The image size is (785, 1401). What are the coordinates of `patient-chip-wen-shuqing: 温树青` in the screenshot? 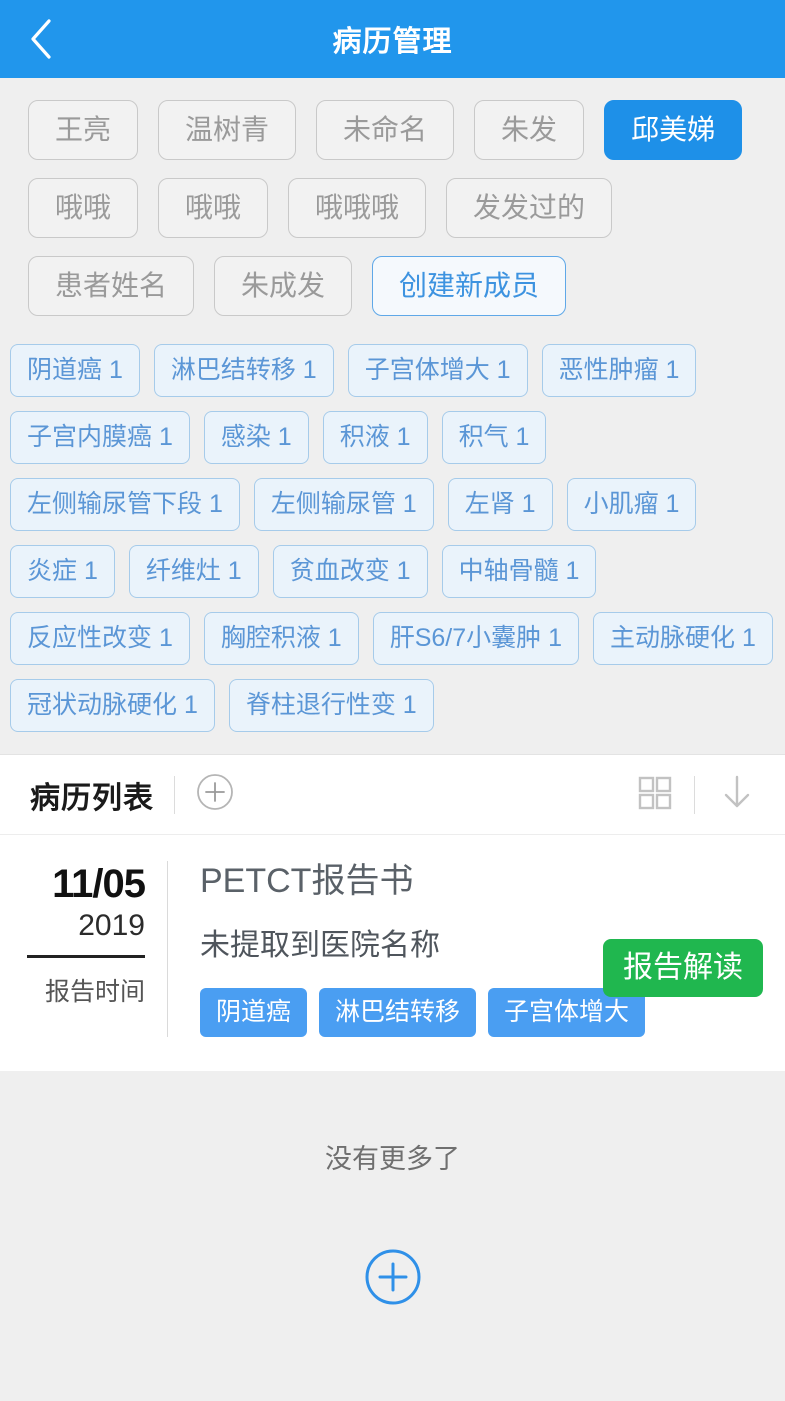 It's located at (227, 130).